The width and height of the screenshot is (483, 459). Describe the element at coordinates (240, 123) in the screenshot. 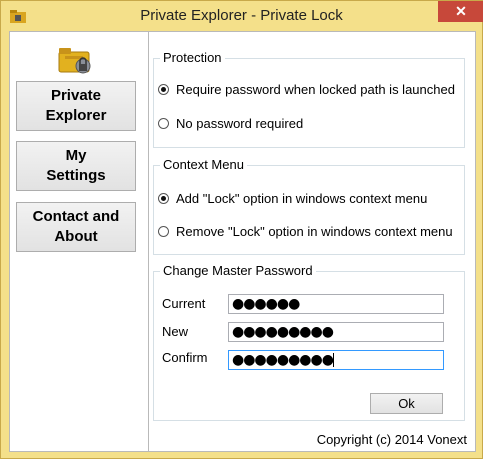

I see `radio-label: No password required` at that location.